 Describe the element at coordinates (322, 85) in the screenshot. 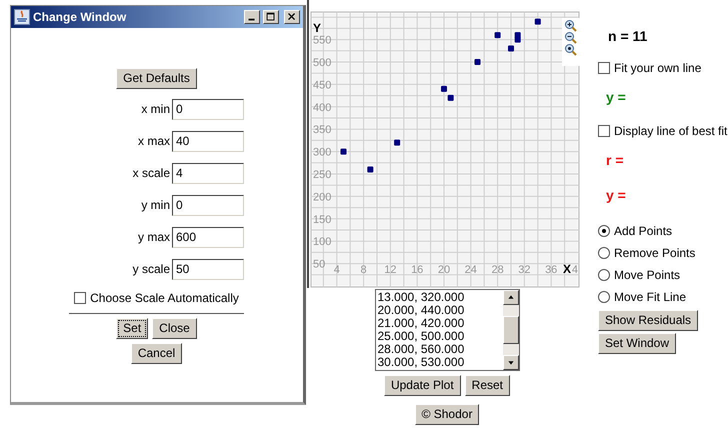

I see `y-tick-label: 450` at that location.